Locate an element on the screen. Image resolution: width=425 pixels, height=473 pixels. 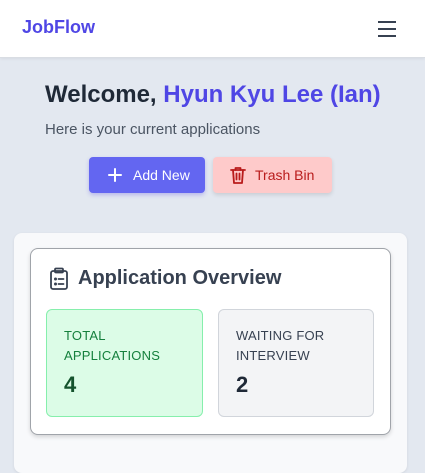
trash-bin-button: Trash Bin is located at coordinates (272, 175).